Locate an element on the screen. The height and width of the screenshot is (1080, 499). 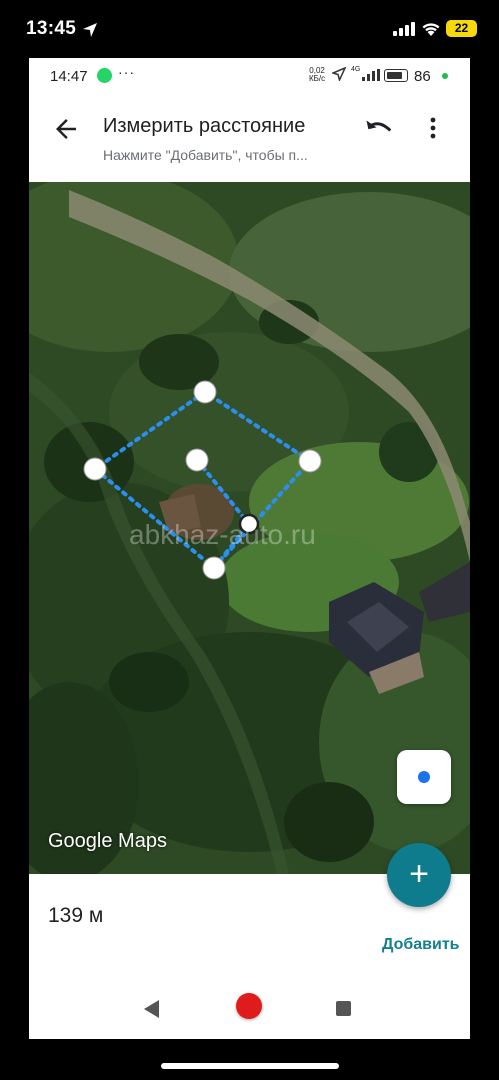
more-notifications-icon: ··· is located at coordinates (126, 72).